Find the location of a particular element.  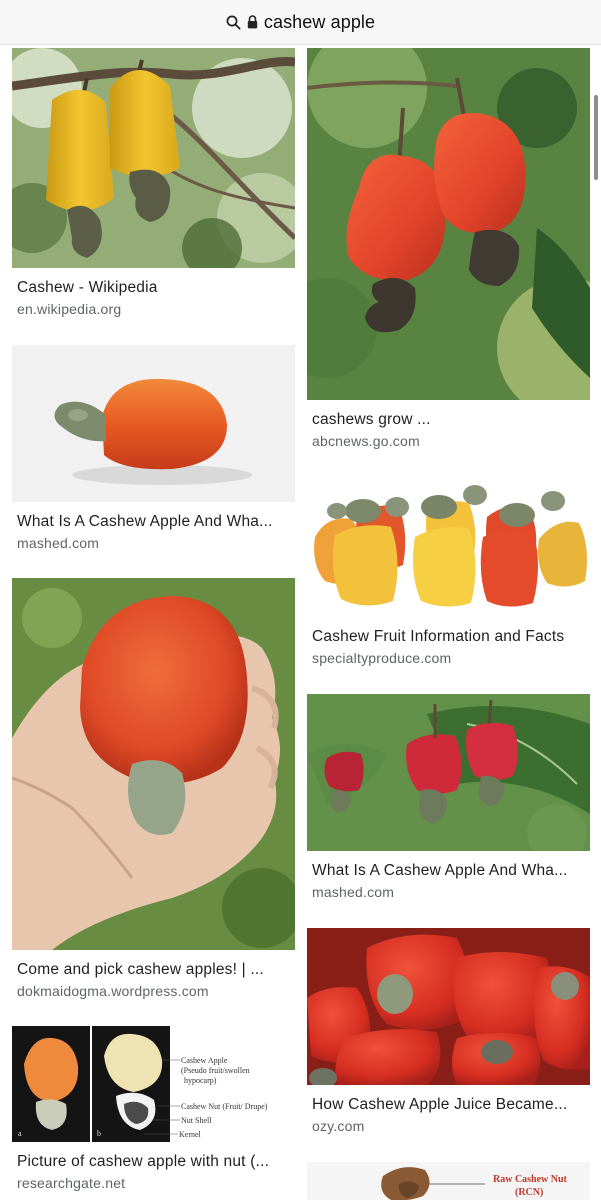

result-source: researchgate.net is located at coordinates (154, 1183).